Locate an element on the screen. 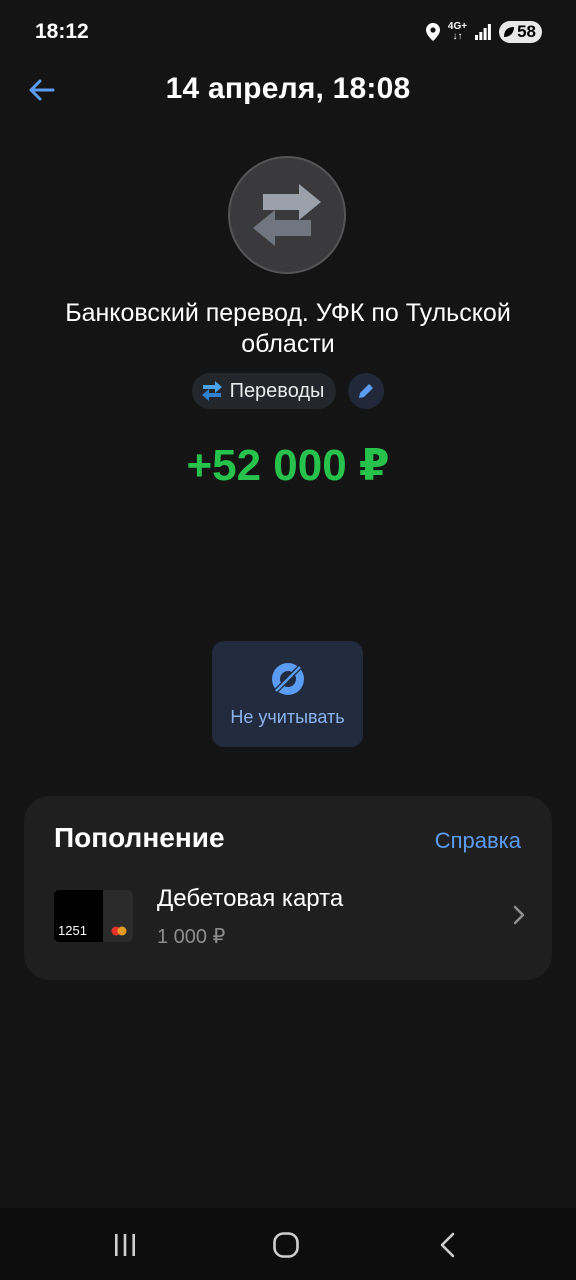  header: 14 апреля, 18:08 is located at coordinates (288, 91).